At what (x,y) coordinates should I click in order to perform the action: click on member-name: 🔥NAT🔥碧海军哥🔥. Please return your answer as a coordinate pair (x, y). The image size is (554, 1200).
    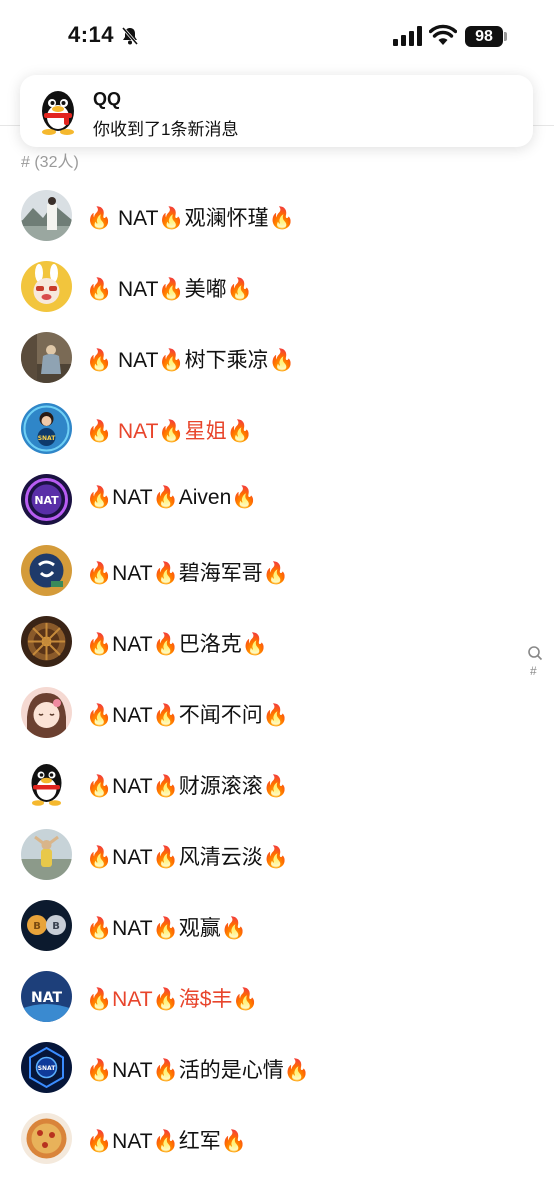
    Looking at the image, I should click on (187, 573).